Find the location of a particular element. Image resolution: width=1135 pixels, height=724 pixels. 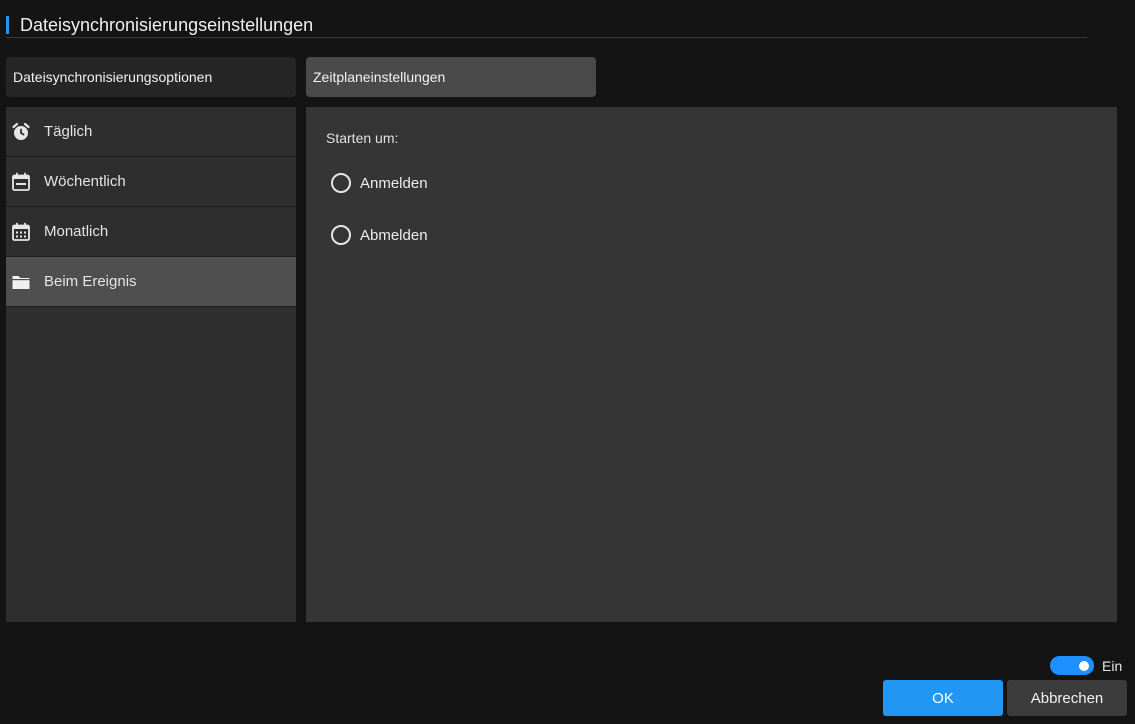

radio-logout: Abmelden is located at coordinates (379, 235).